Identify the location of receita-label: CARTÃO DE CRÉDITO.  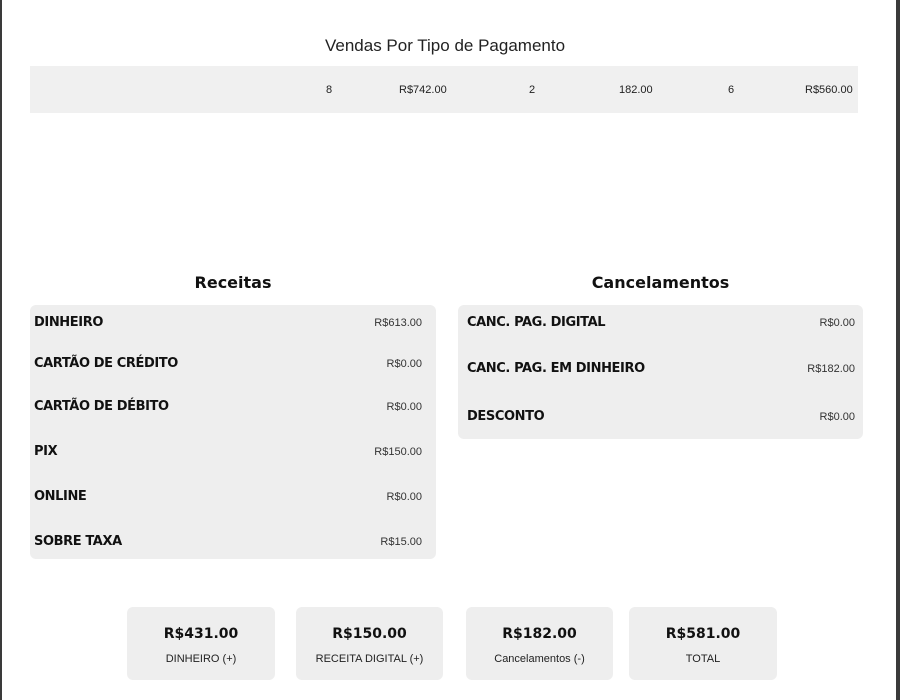
(106, 363).